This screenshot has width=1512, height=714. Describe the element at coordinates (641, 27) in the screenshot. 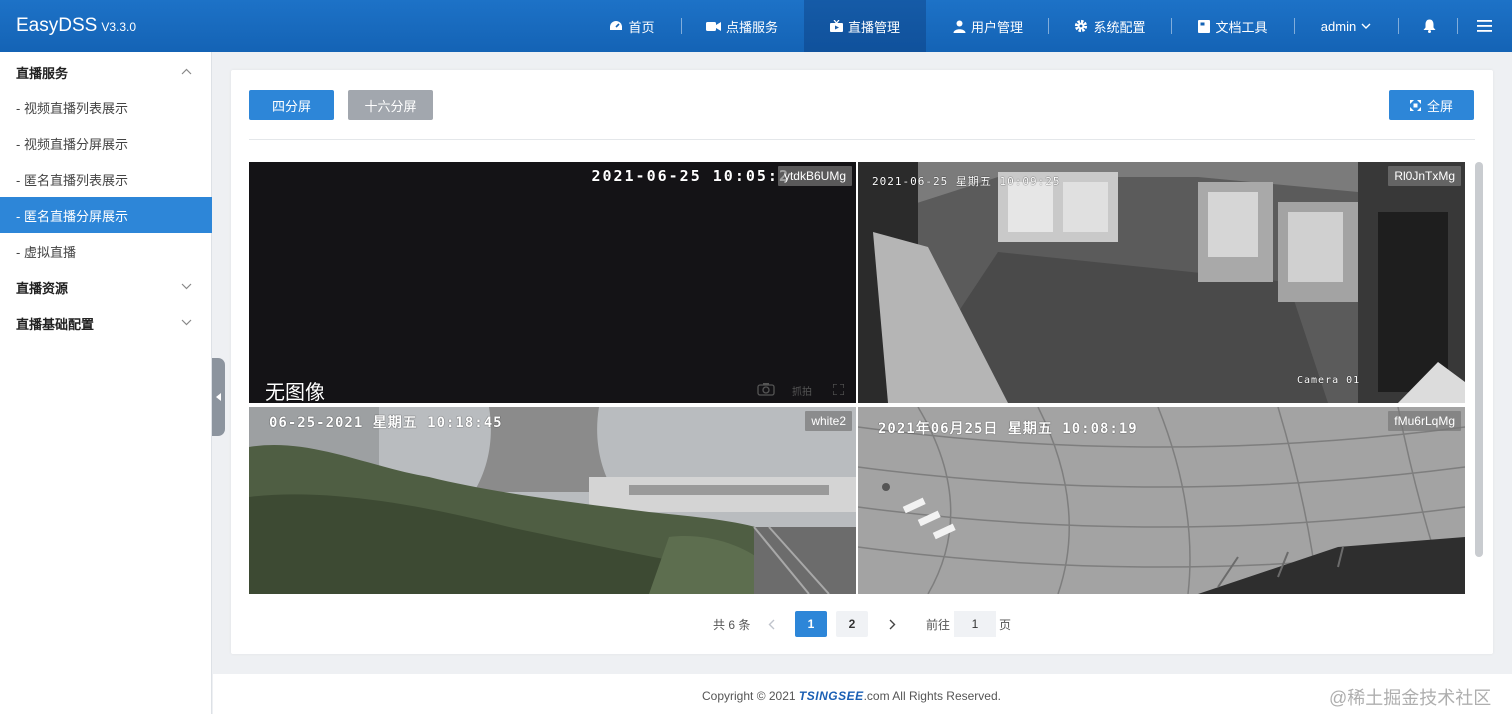

I see `nav-home-label: 首页` at that location.